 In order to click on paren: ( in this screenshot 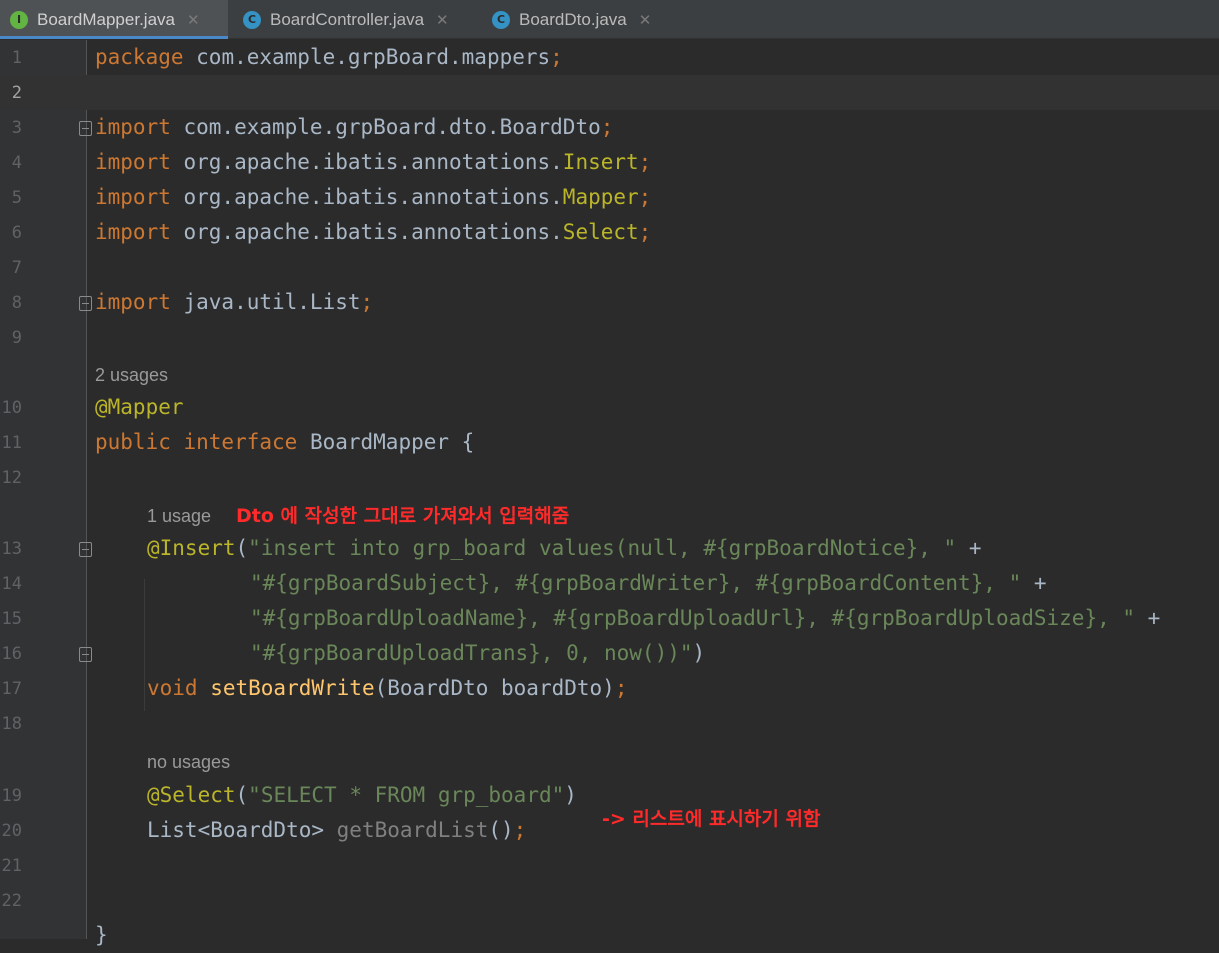, I will do `click(242, 548)`.